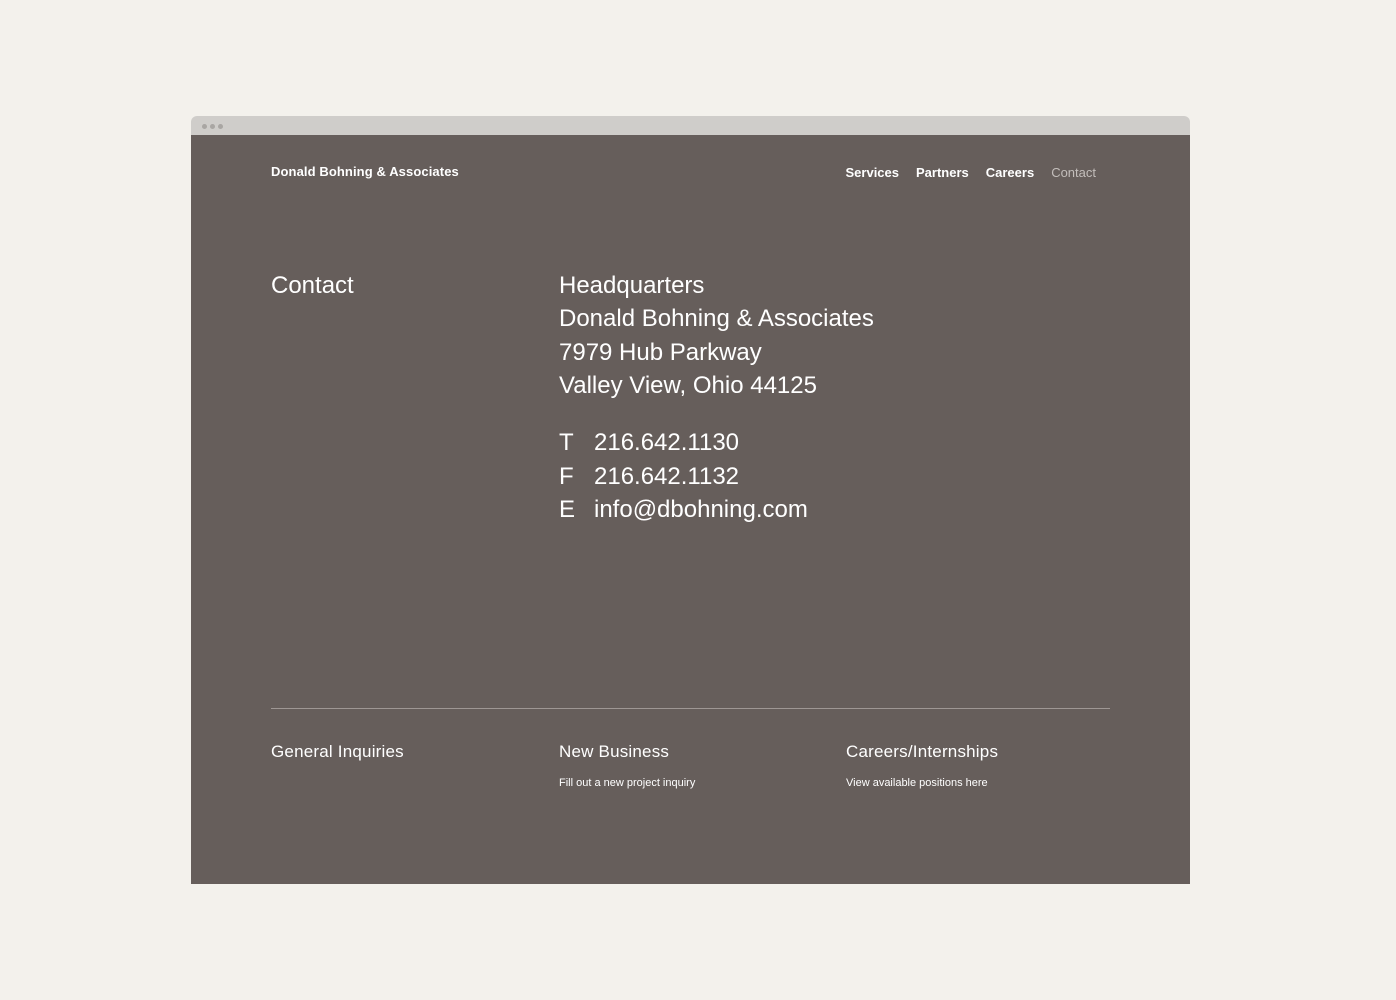  I want to click on fax-row: F 216.642.1132, so click(683, 477).